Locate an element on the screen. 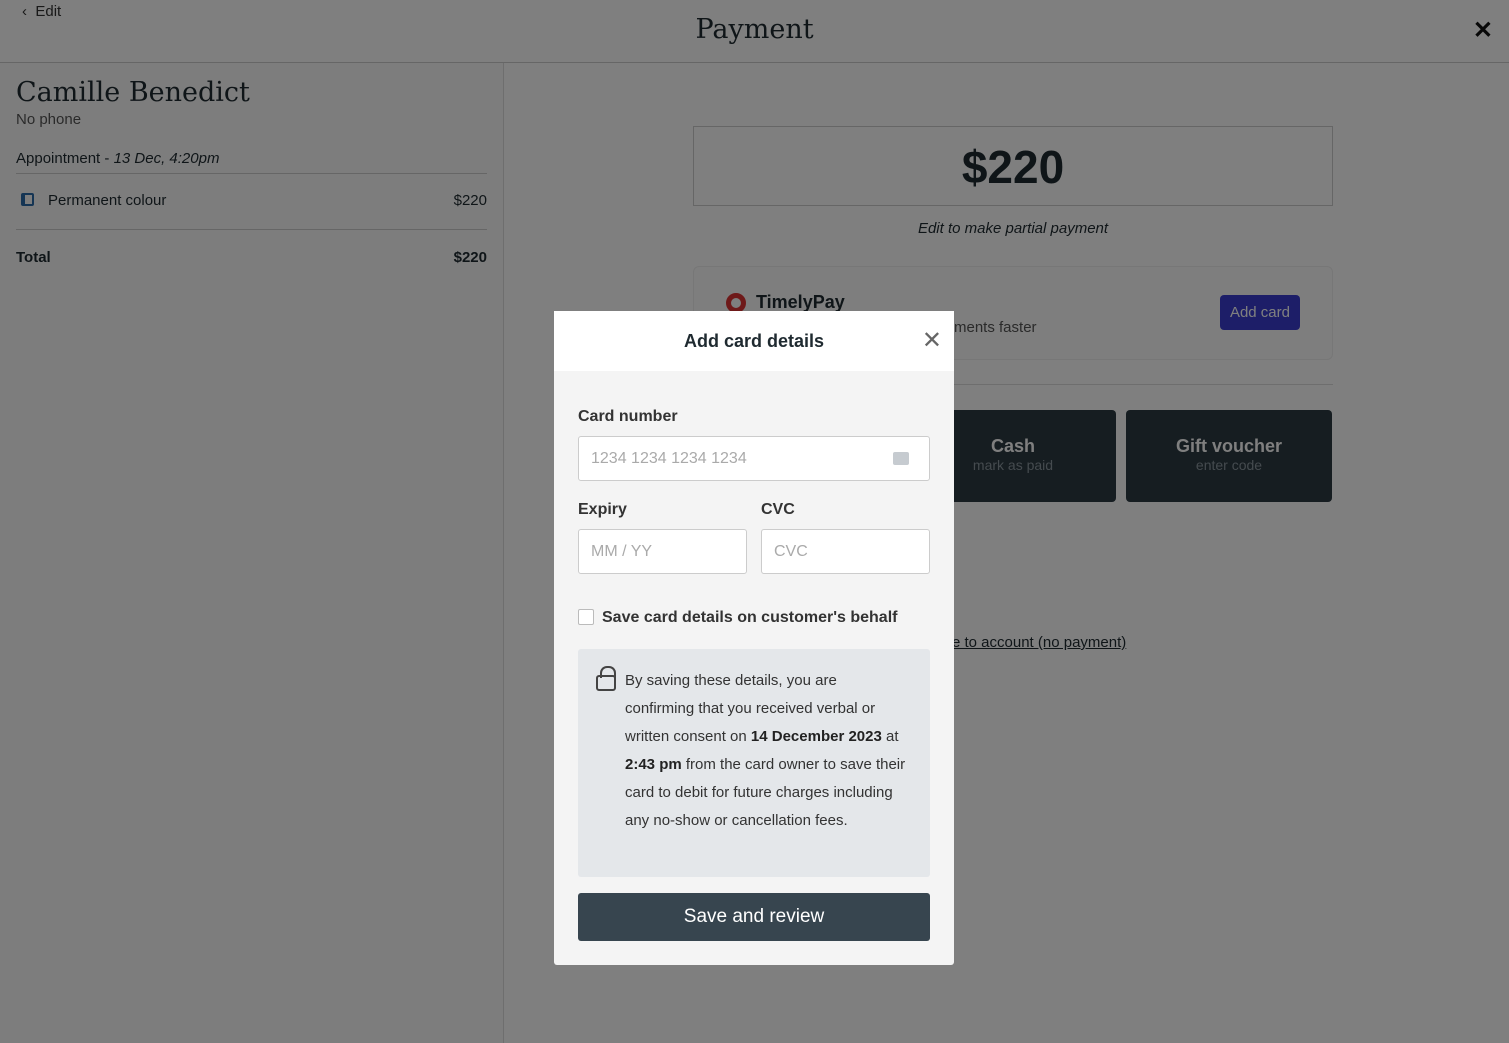 The width and height of the screenshot is (1509, 1043). cvc-input: CVC is located at coordinates (845, 551).